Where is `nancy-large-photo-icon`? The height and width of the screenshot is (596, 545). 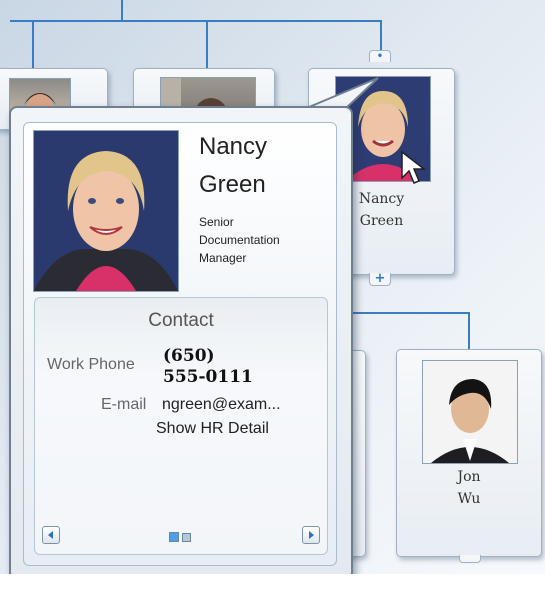 nancy-large-photo-icon is located at coordinates (106, 211).